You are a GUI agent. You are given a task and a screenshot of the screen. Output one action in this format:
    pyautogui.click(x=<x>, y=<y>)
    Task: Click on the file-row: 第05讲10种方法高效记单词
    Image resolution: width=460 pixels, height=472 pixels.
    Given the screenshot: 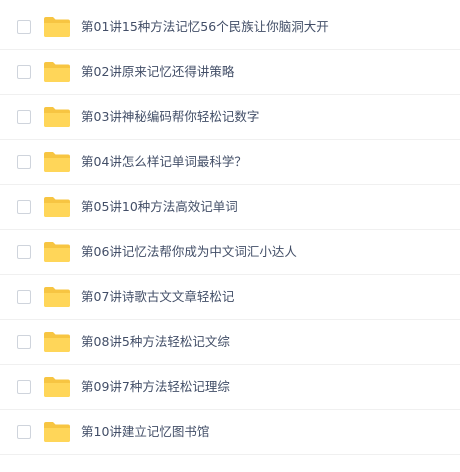 What is the action you would take?
    pyautogui.click(x=230, y=207)
    